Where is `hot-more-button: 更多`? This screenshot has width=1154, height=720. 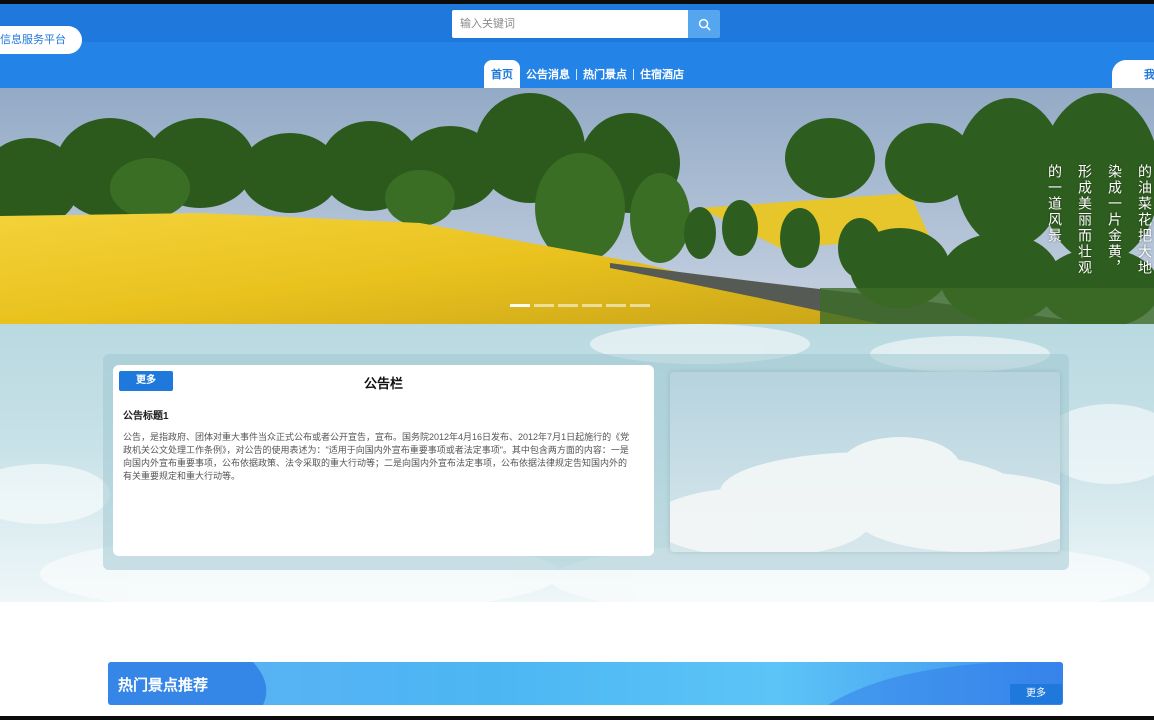
hot-more-button: 更多 is located at coordinates (1036, 694).